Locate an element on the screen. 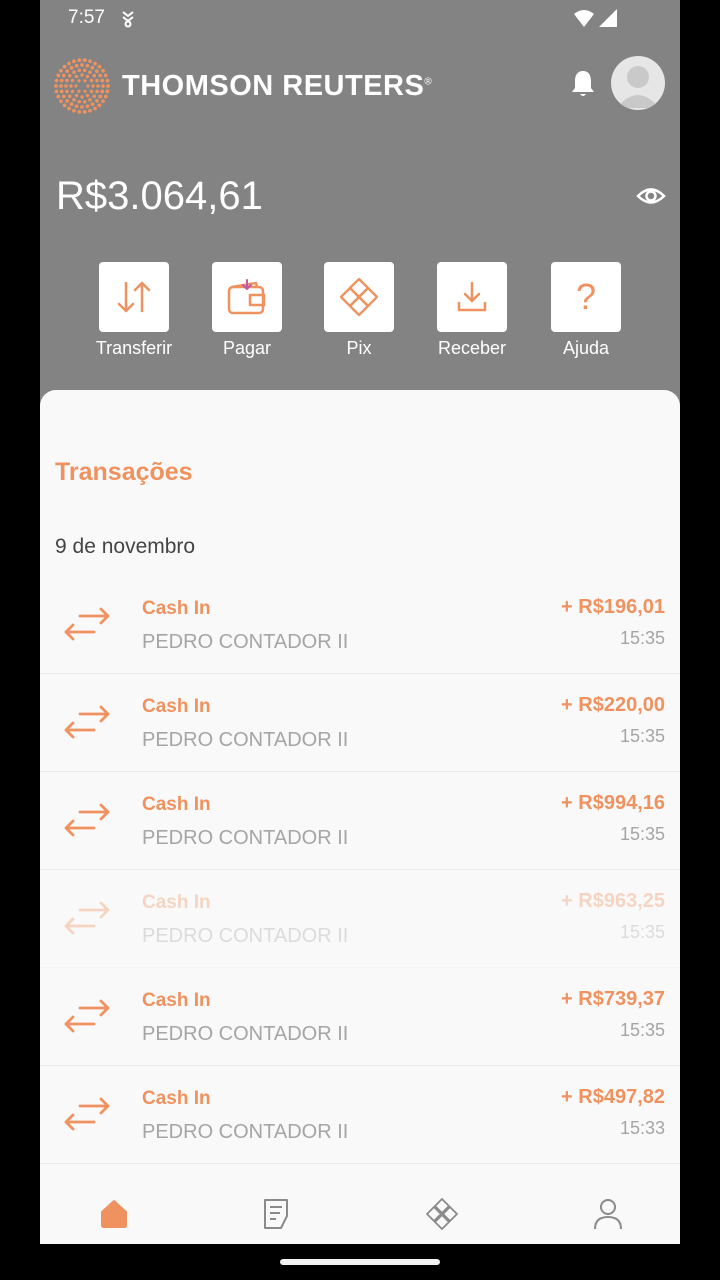 The height and width of the screenshot is (1280, 720). transaction-amount: + R$963,25 is located at coordinates (613, 901).